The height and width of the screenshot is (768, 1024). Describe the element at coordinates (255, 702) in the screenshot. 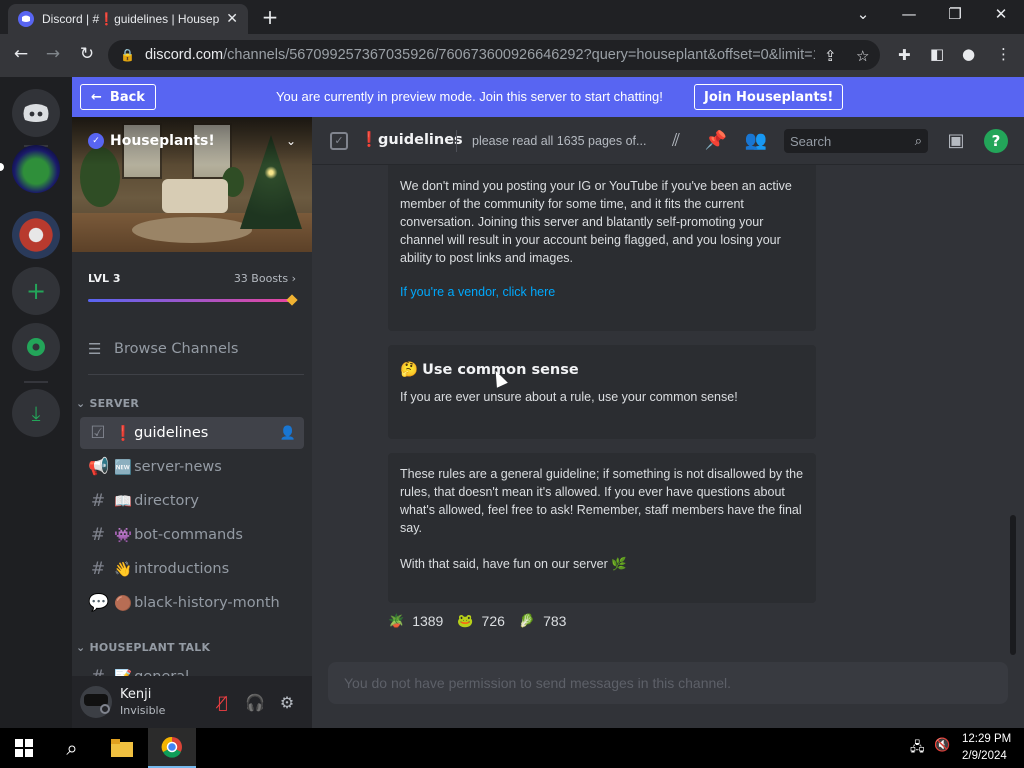

I see `headphones-icon: 🎧` at that location.